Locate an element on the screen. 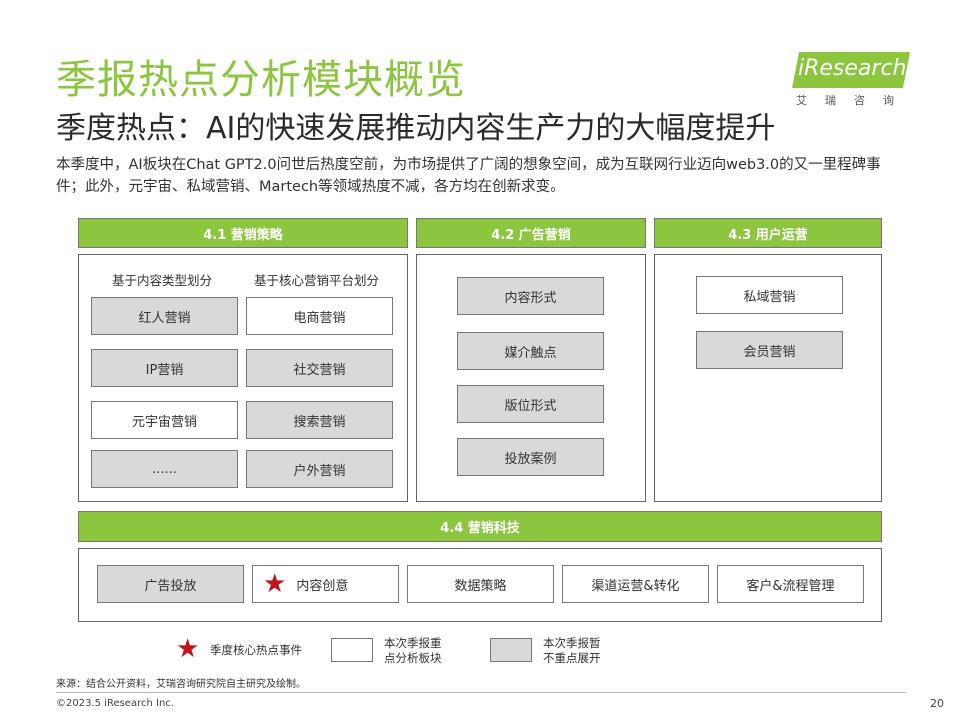 Image resolution: width=960 pixels, height=720 pixels. user-item-membership: 会员营销 is located at coordinates (769, 350).